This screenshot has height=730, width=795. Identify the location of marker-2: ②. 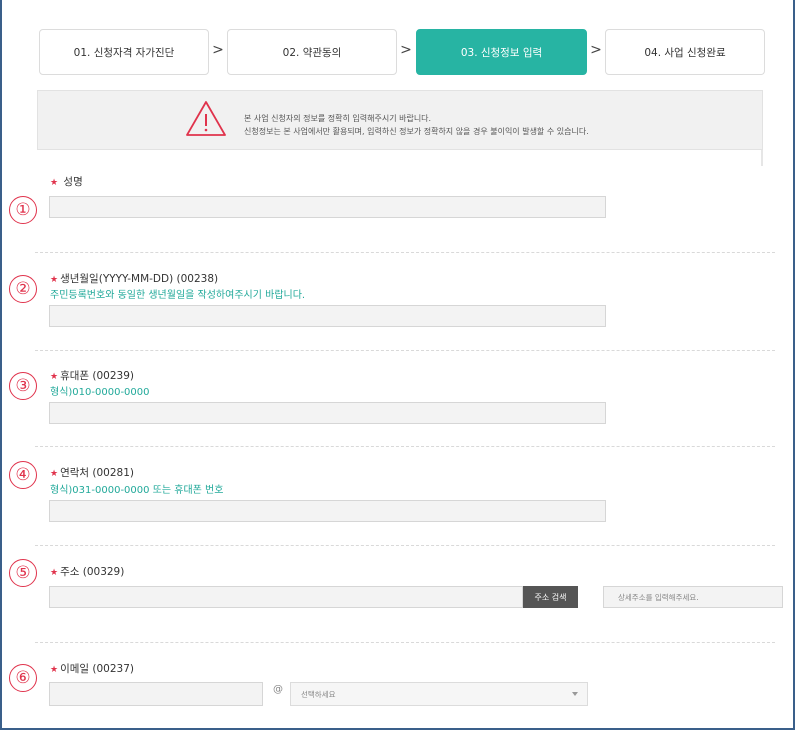
(23, 289).